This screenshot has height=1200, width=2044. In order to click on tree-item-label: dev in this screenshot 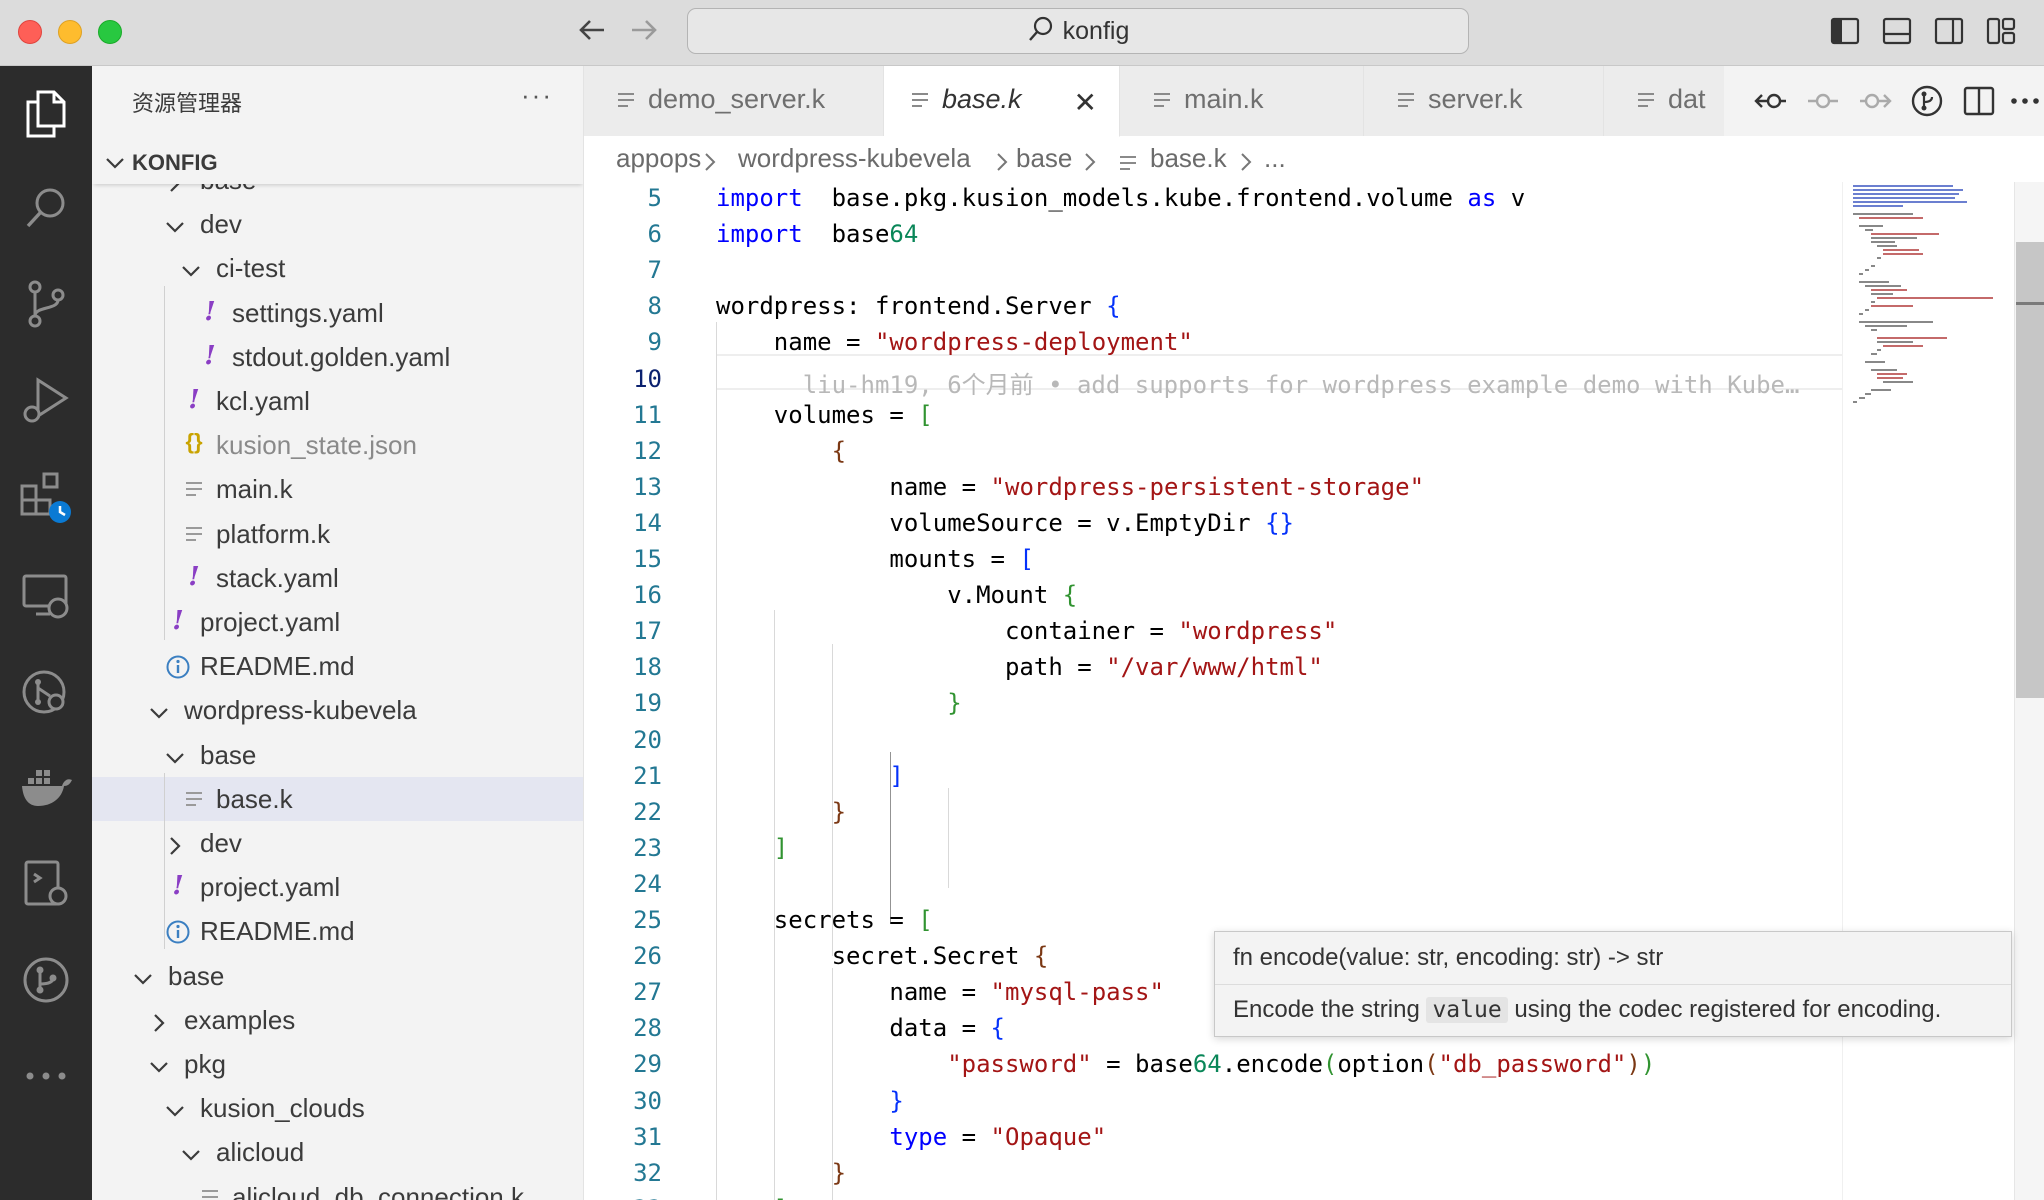, I will do `click(221, 843)`.